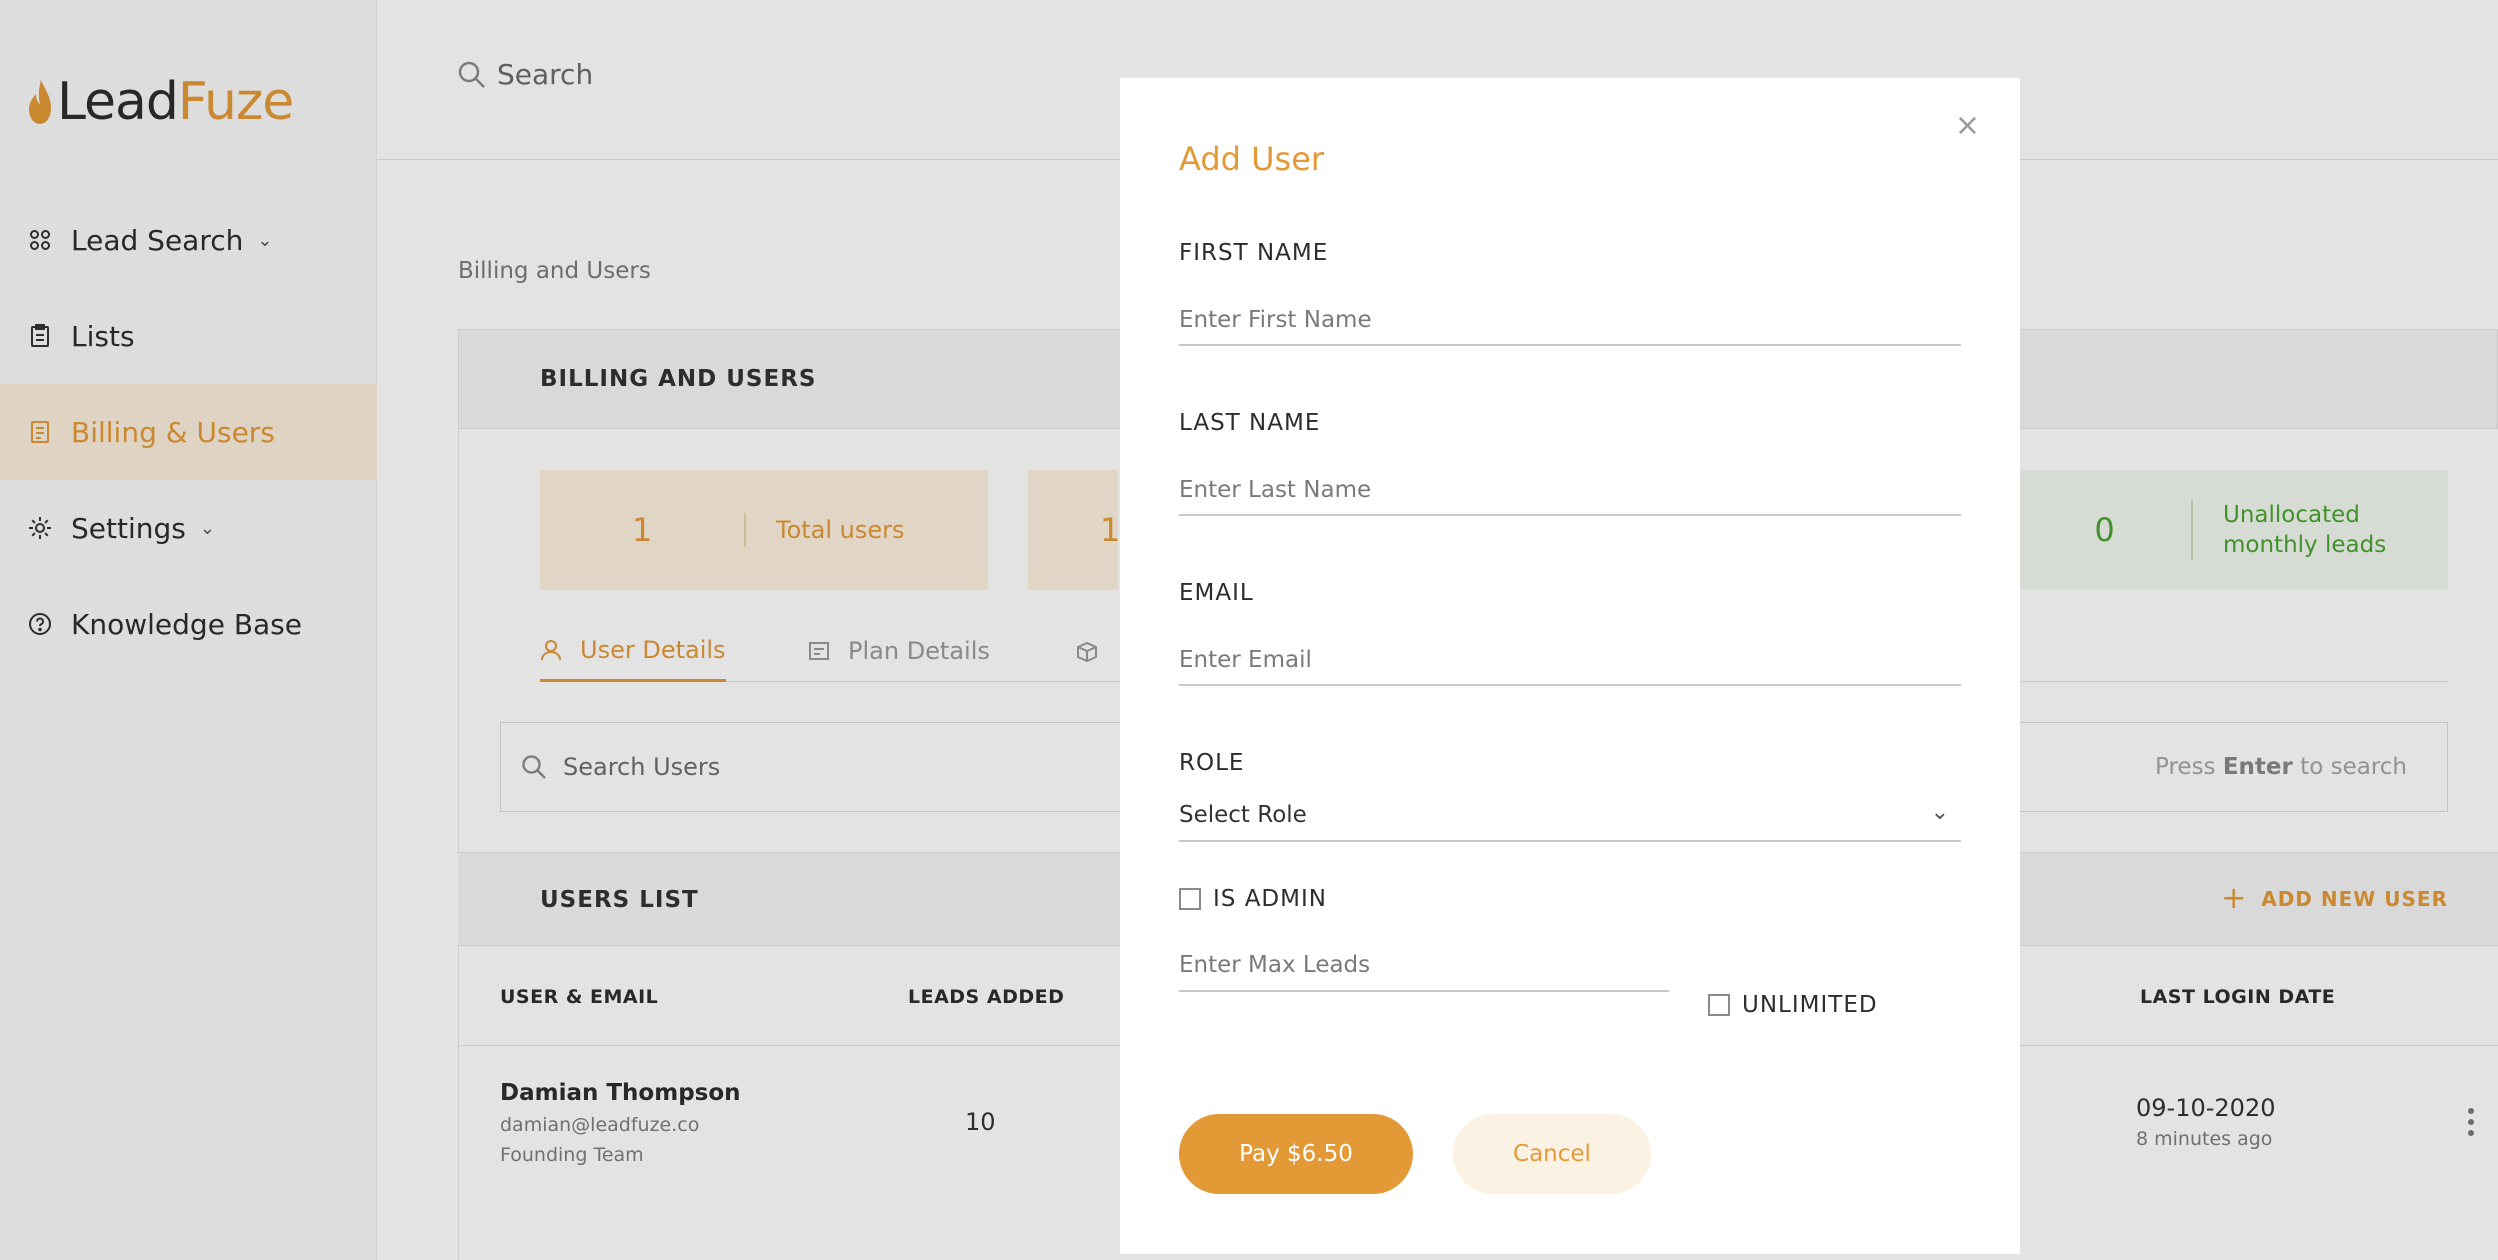 This screenshot has height=1260, width=2498. I want to click on unlimited-label: UNLIMITED, so click(1810, 1005).